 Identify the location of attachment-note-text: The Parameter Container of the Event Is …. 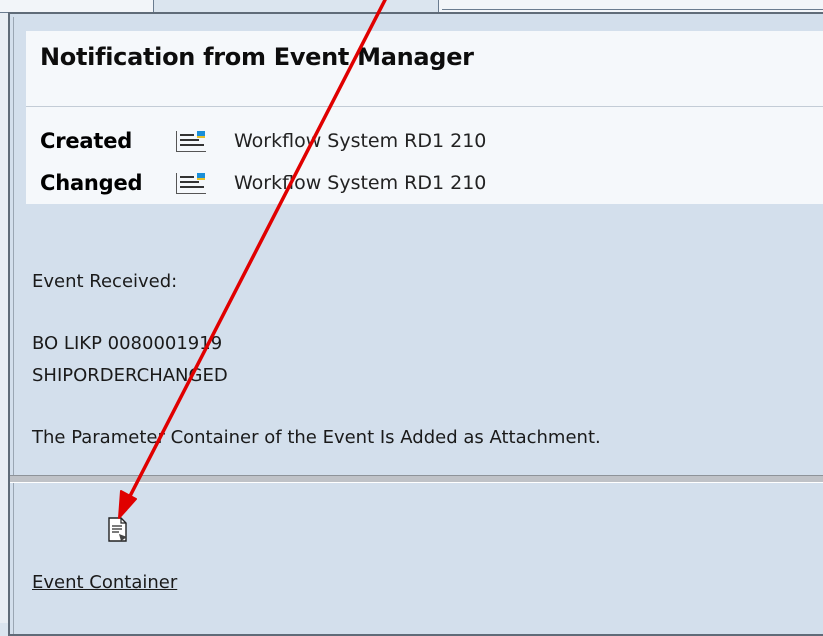
(316, 437).